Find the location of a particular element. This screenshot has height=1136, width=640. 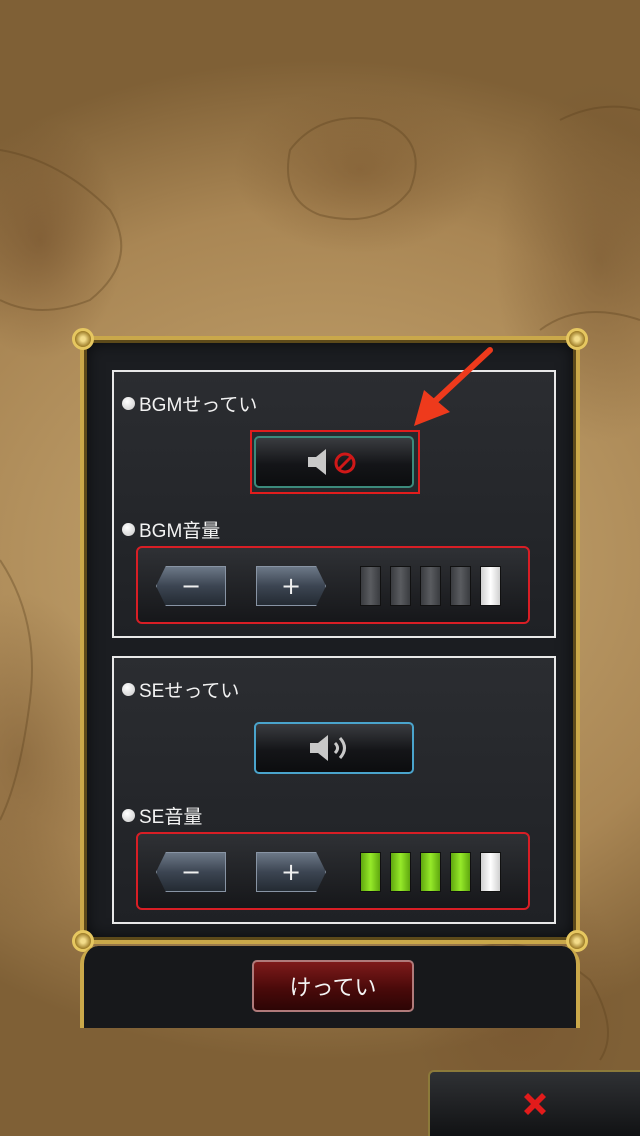

bgm-setting-label-row: BGMせってい is located at coordinates (189, 403).